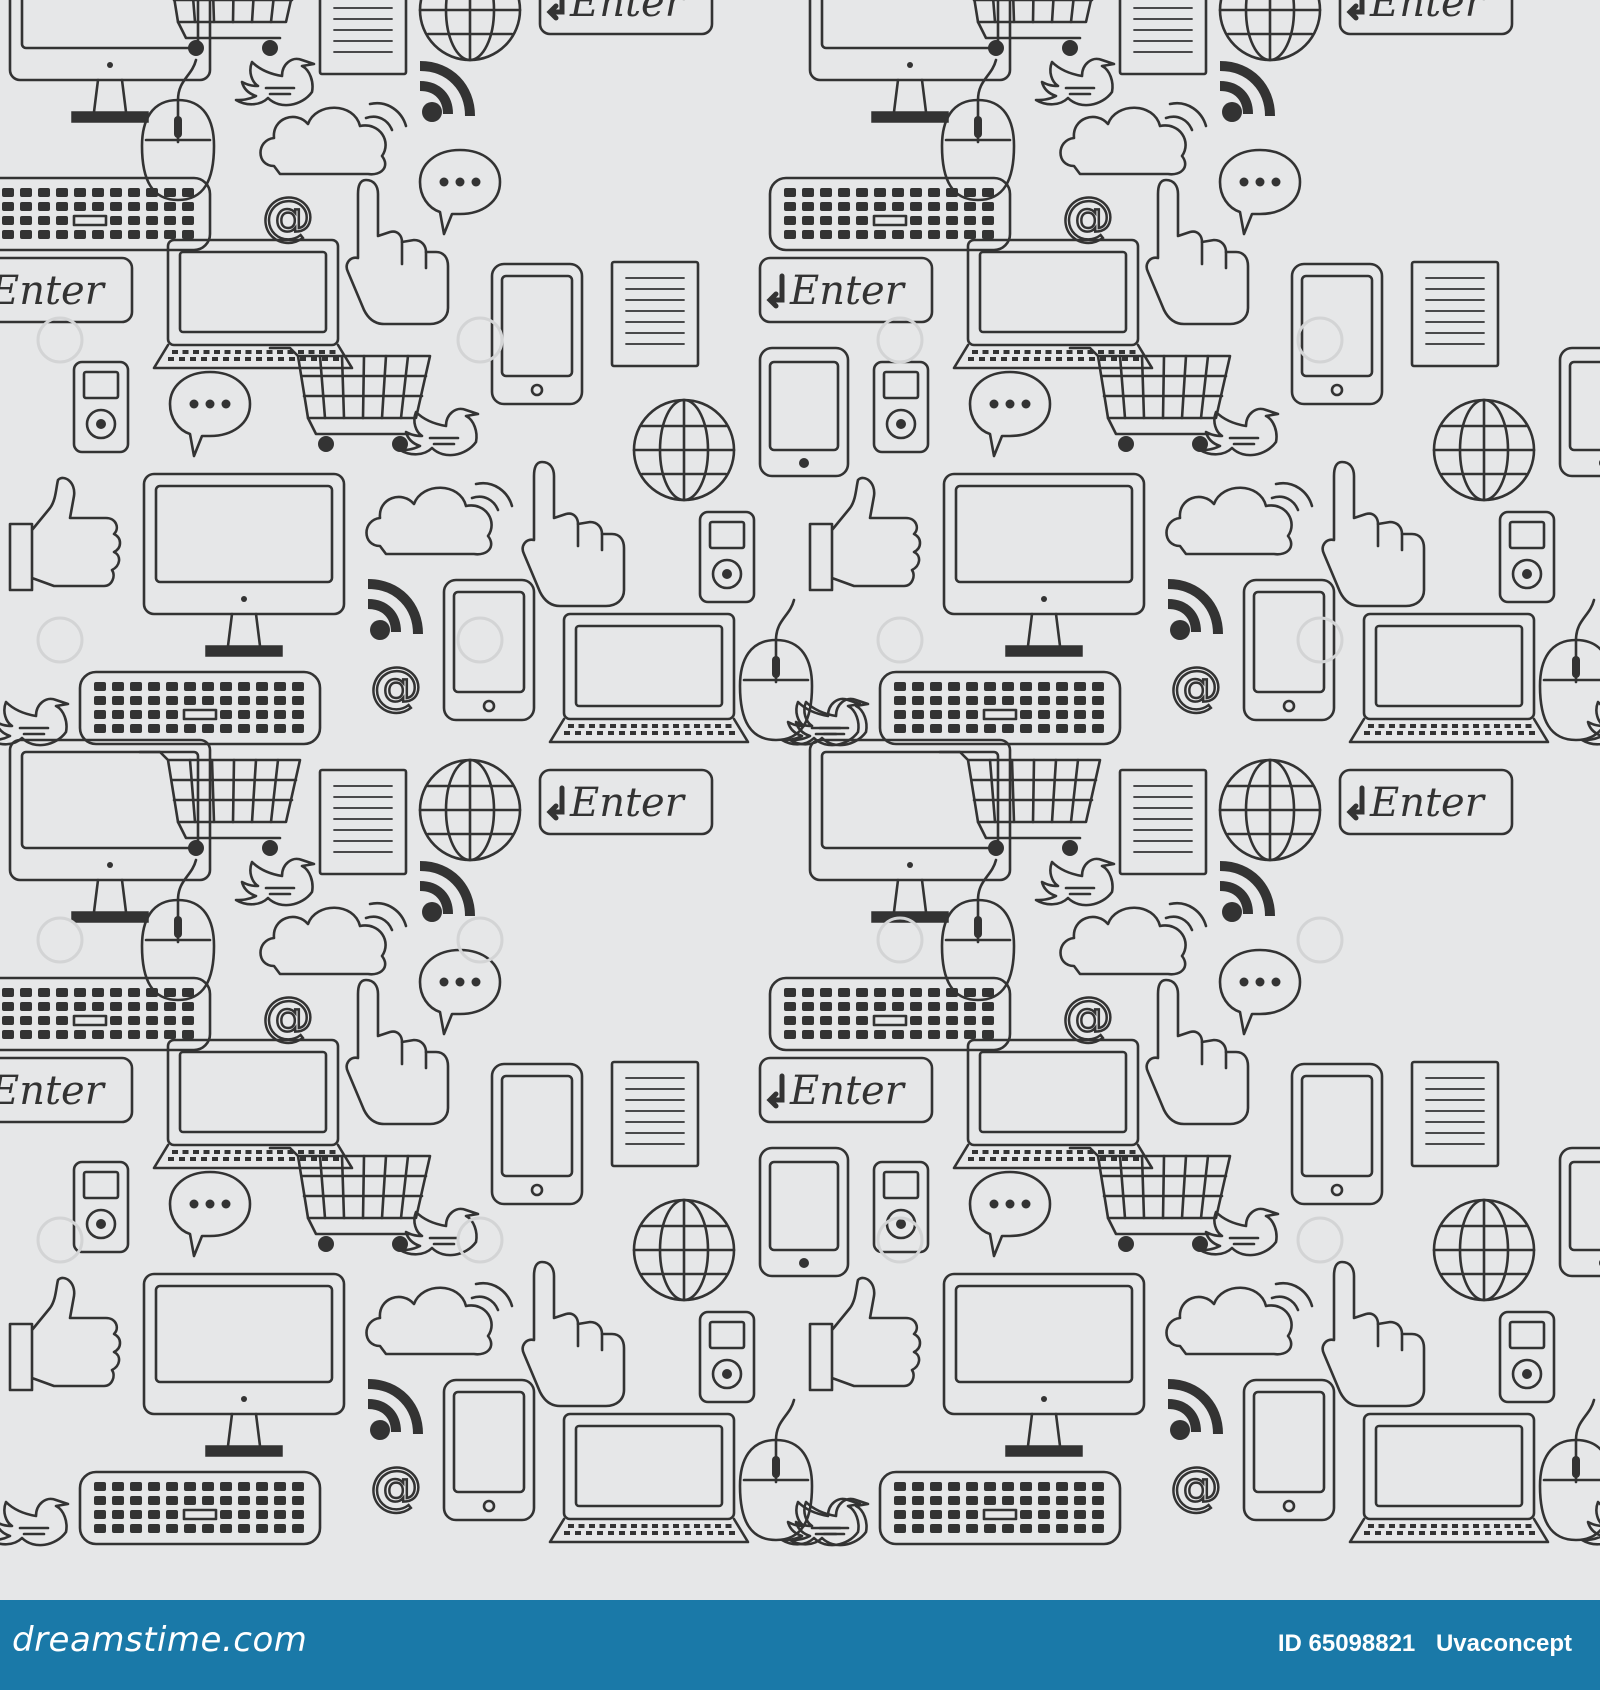 The width and height of the screenshot is (1600, 1690). I want to click on author-name: Uvaconcept, so click(1503, 1643).